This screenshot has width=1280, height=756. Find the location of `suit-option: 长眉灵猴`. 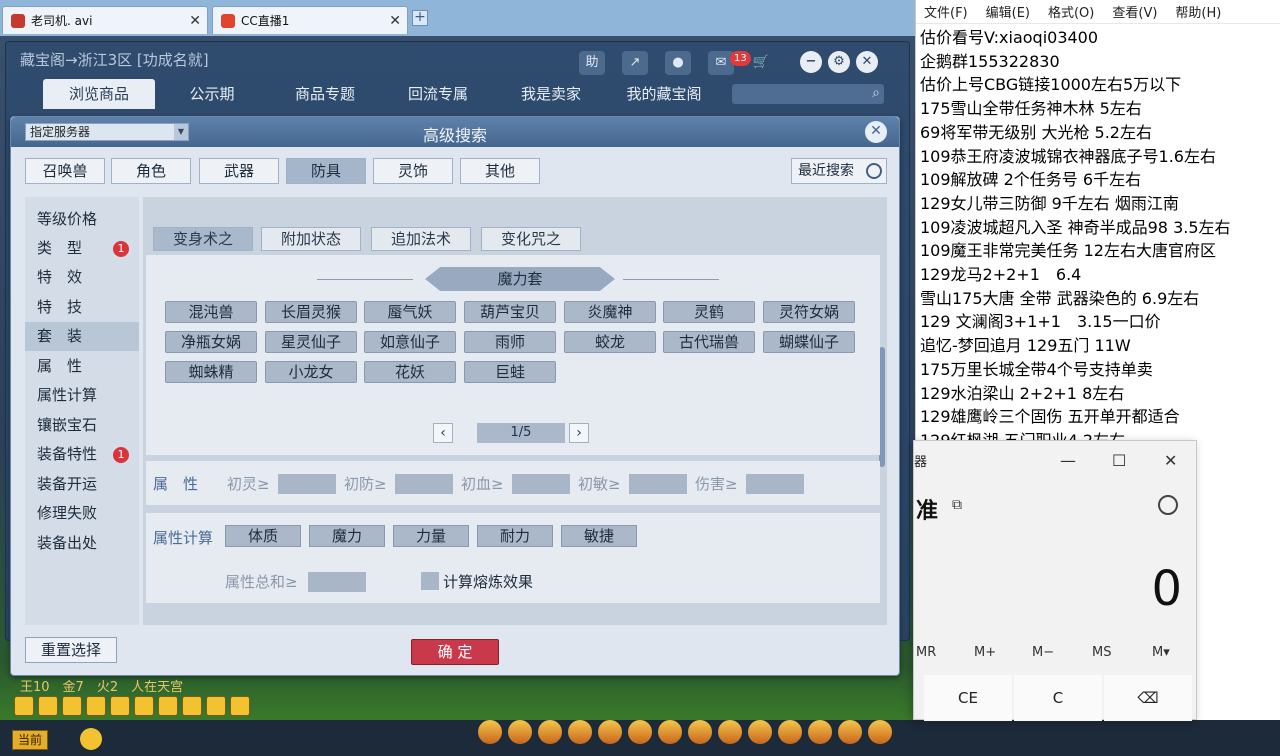

suit-option: 长眉灵猴 is located at coordinates (311, 312).